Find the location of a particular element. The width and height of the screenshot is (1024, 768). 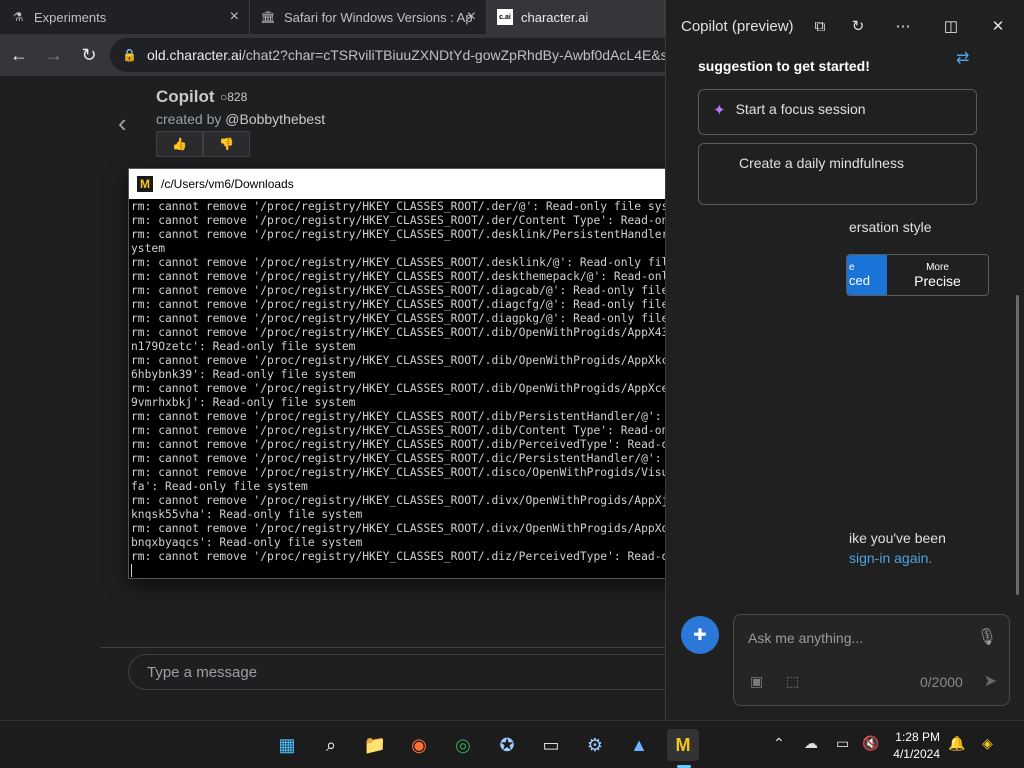

file-explorer-icon: 📁 is located at coordinates (375, 745).